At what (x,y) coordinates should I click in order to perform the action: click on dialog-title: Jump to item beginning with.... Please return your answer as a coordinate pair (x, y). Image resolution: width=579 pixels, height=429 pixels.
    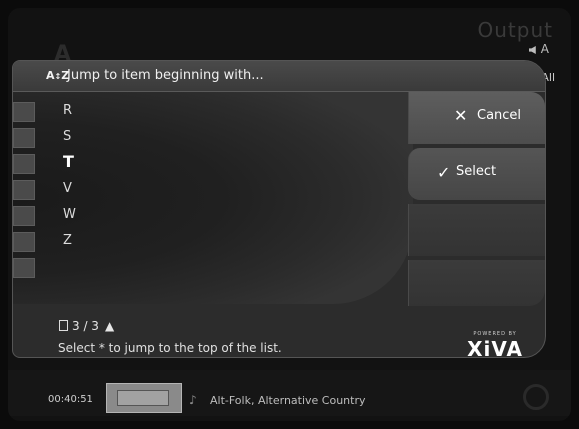
    Looking at the image, I should click on (165, 75).